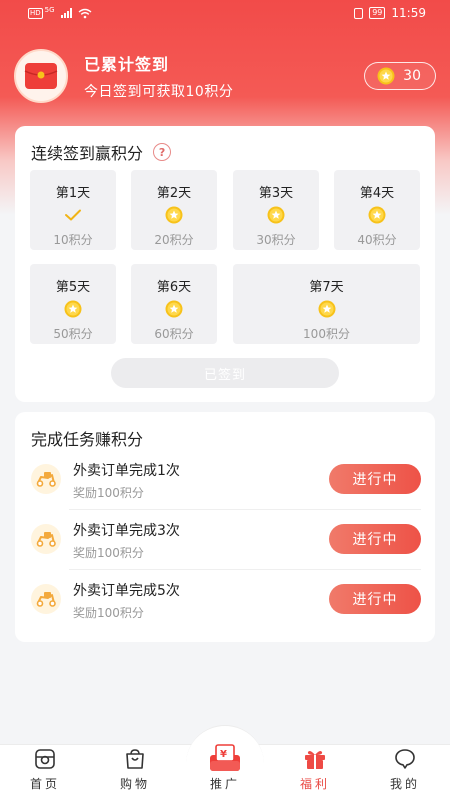 The width and height of the screenshot is (450, 800). Describe the element at coordinates (326, 287) in the screenshot. I see `day-label: 第7天` at that location.